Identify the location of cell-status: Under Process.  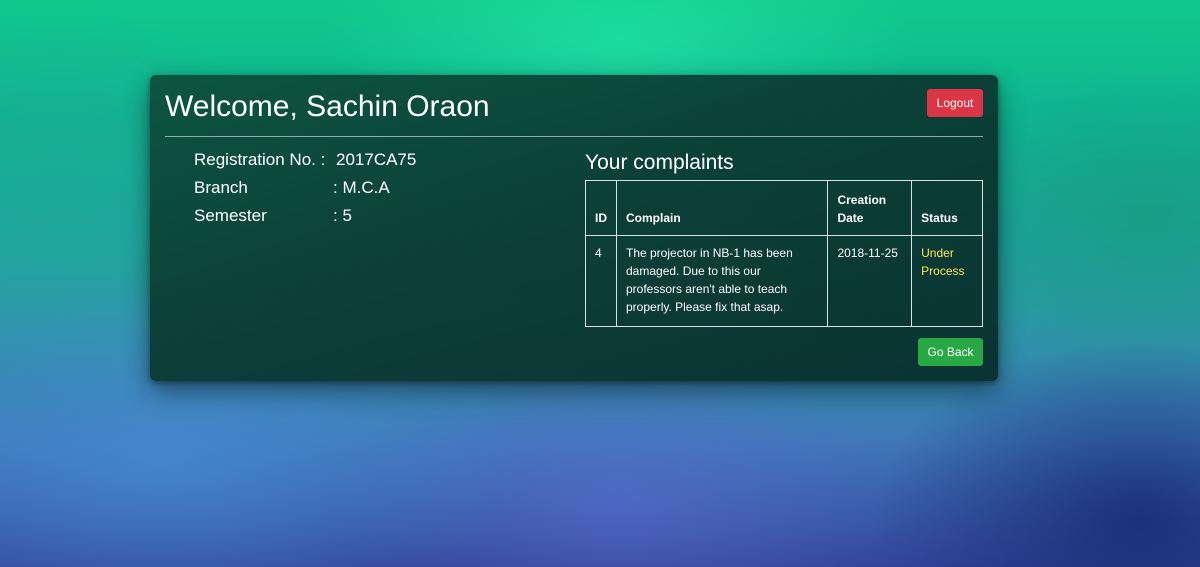
(947, 281).